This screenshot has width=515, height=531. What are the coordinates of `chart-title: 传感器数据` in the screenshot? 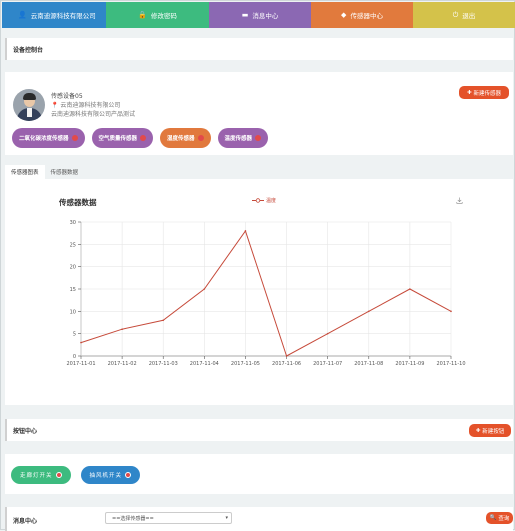 It's located at (78, 202).